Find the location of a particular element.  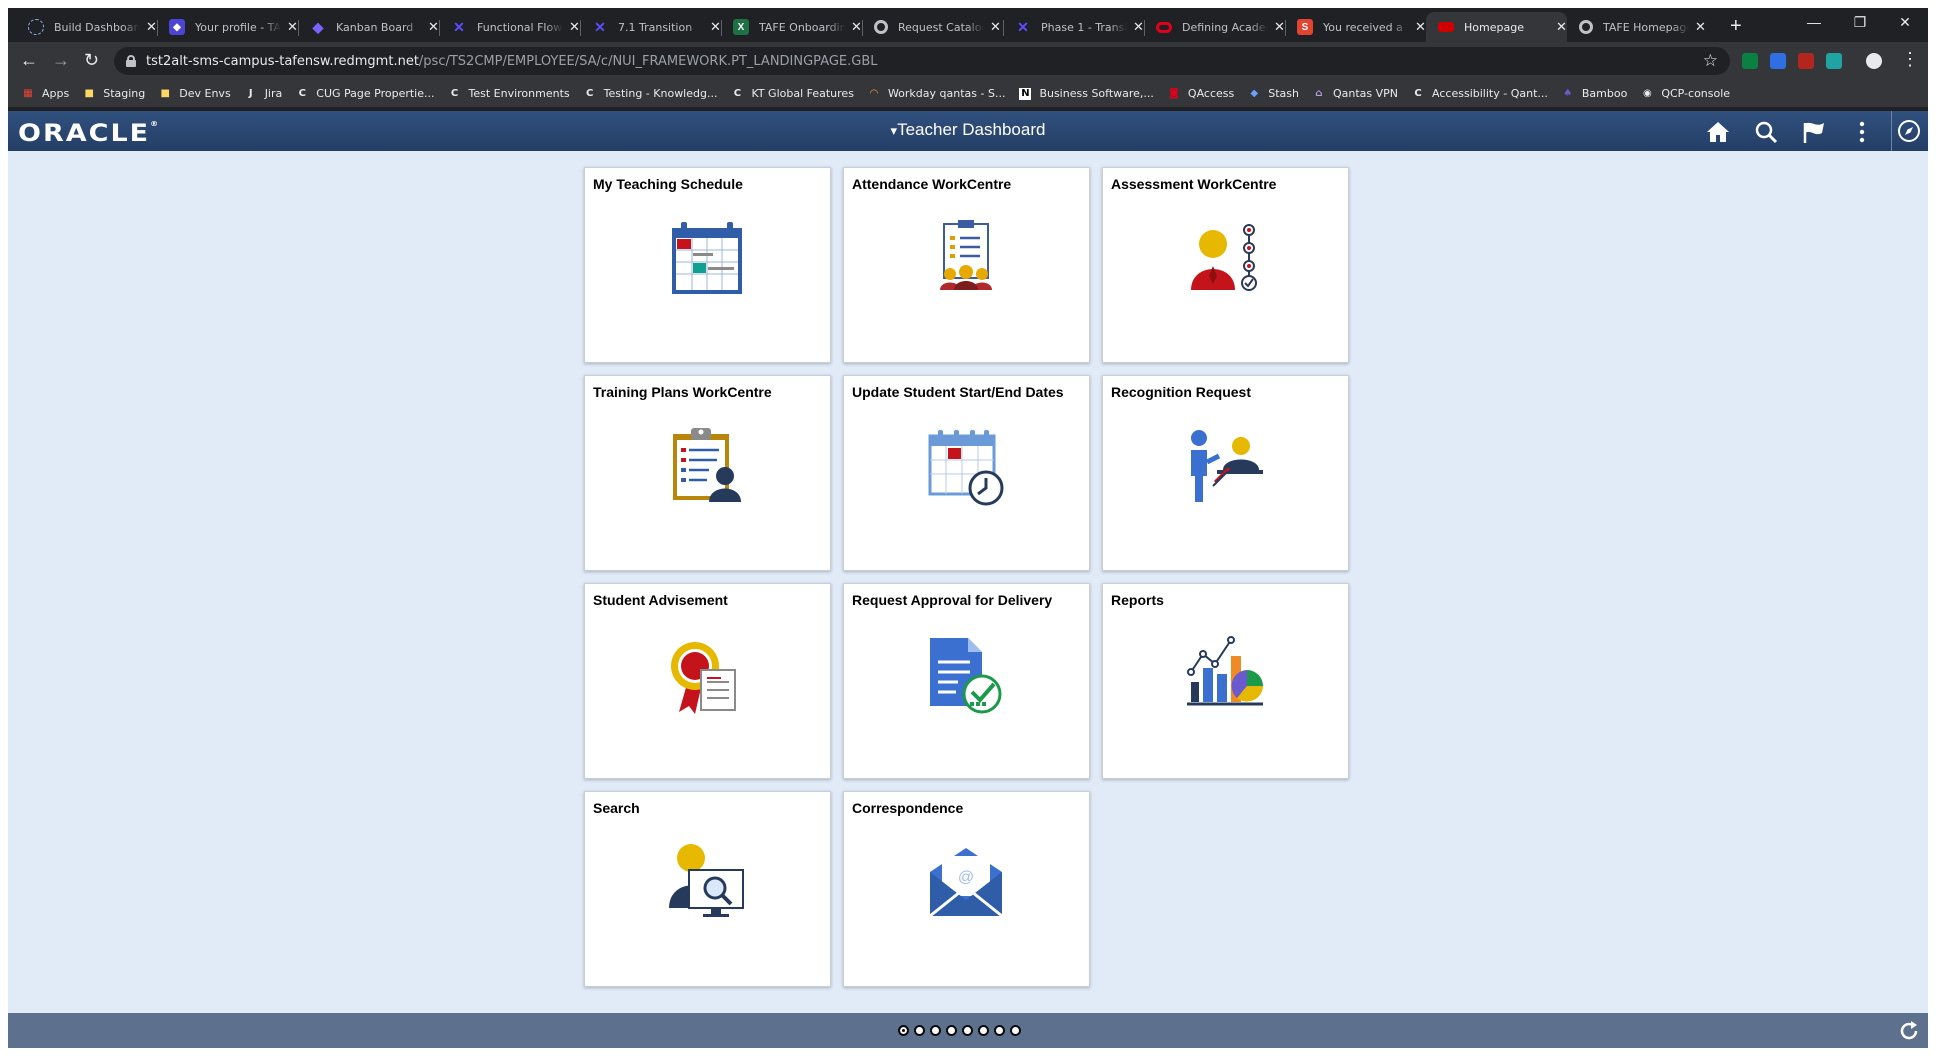

lock-icon is located at coordinates (131, 61).